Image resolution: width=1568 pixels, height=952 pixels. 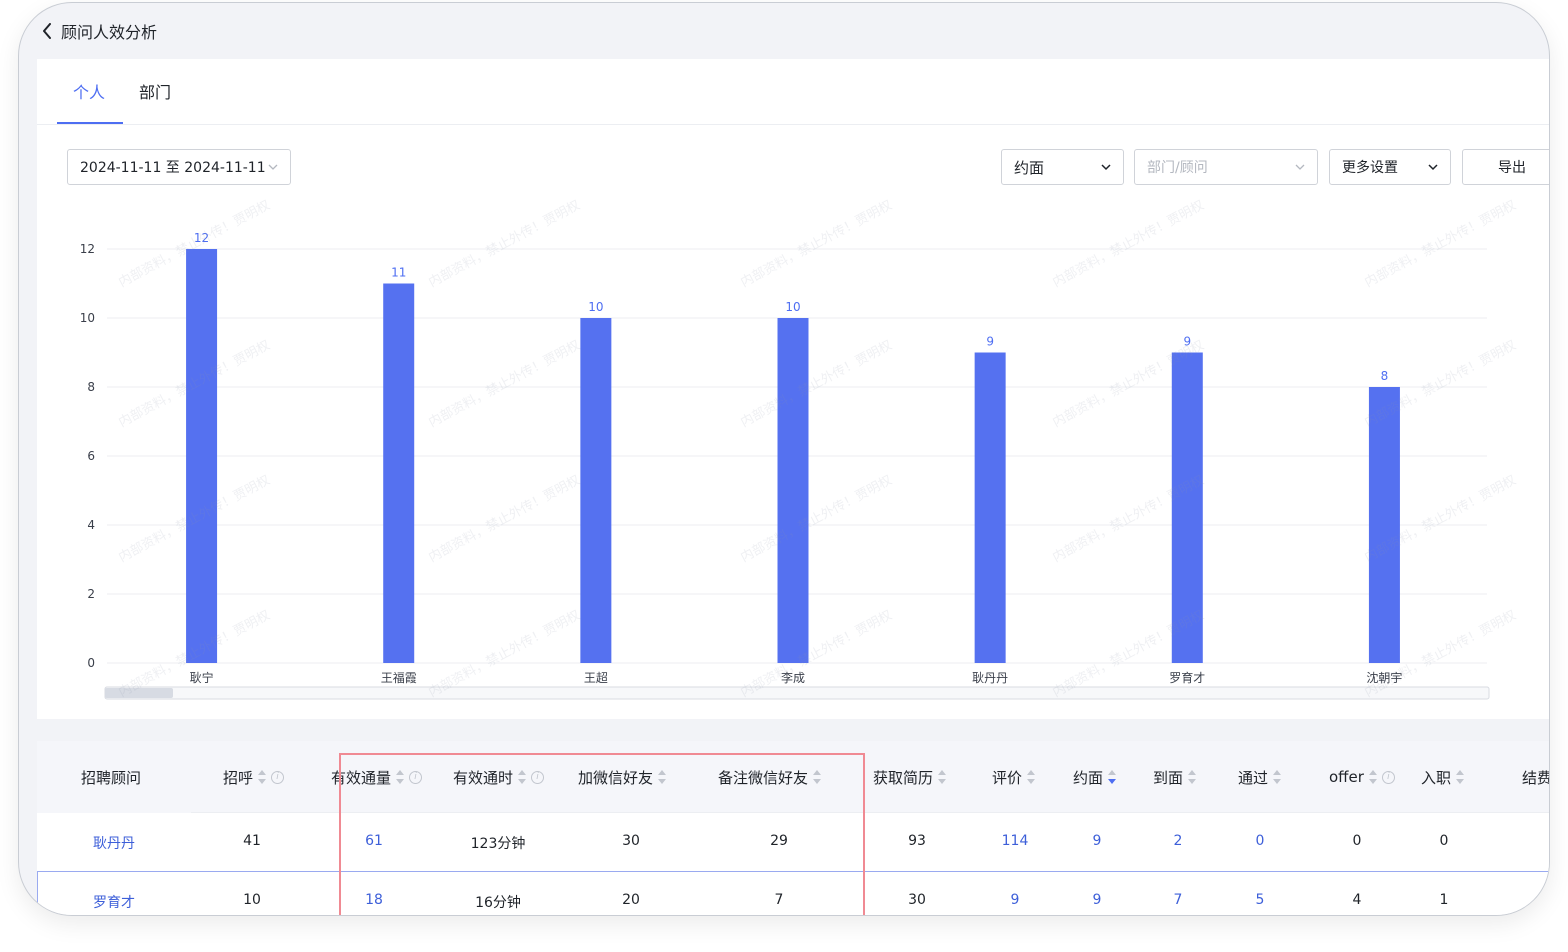 I want to click on table-cell: 61, so click(x=374, y=841).